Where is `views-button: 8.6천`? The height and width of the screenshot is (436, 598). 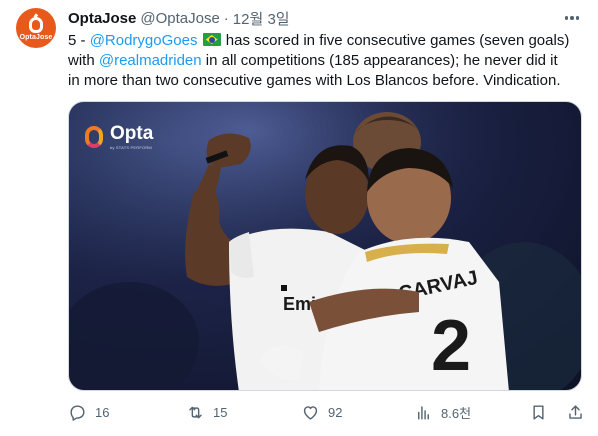 views-button: 8.6천 is located at coordinates (442, 412).